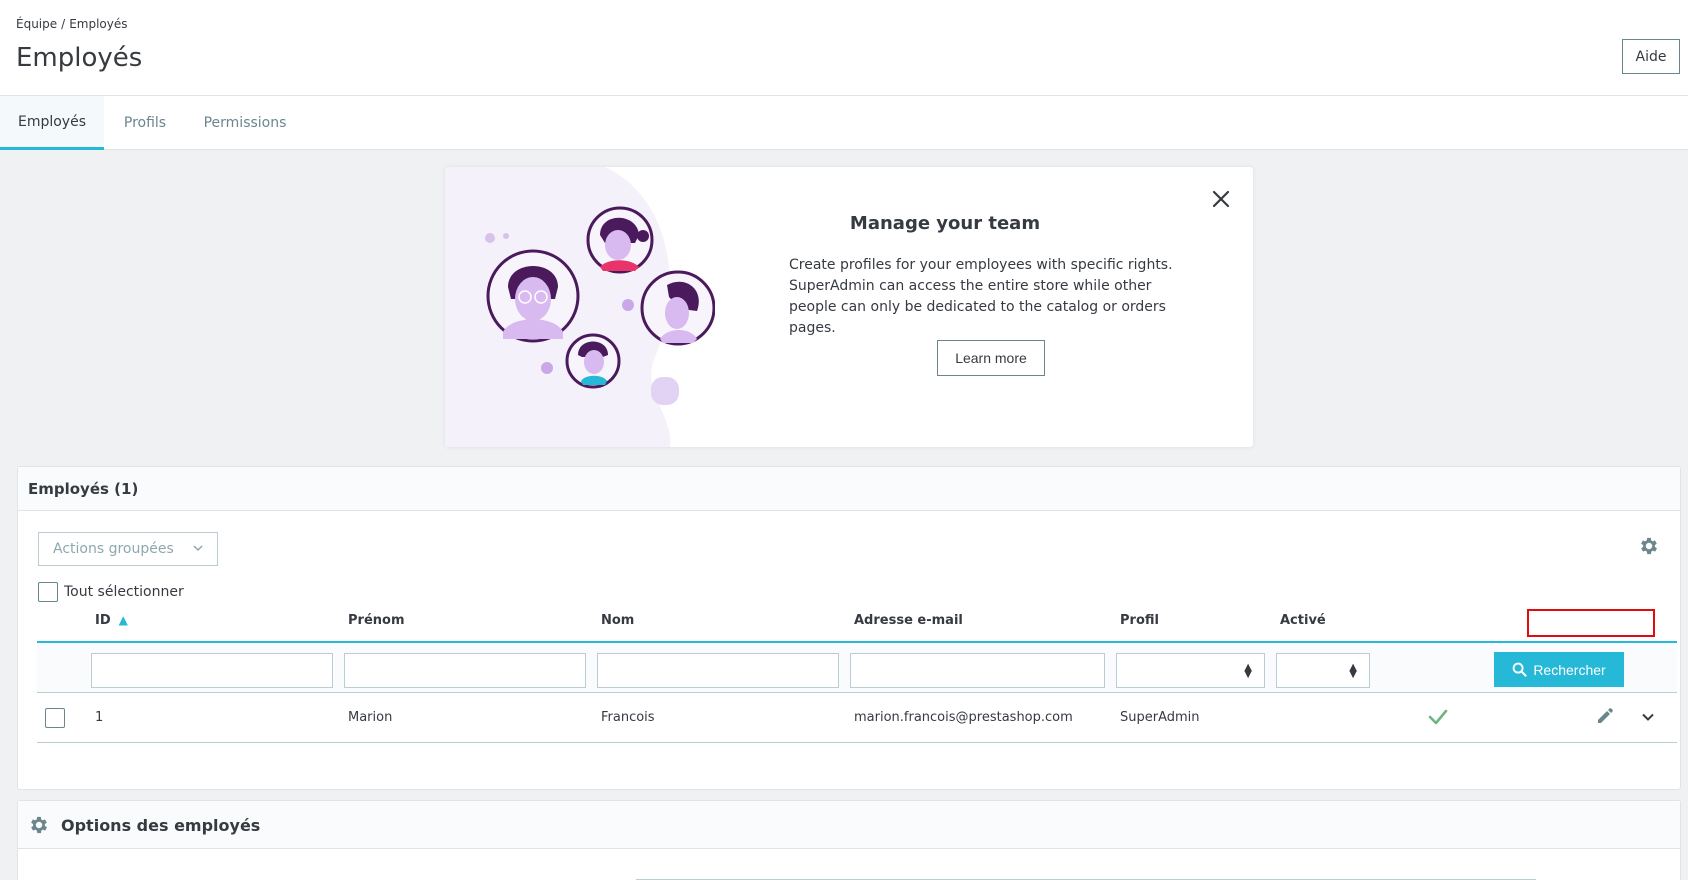 Image resolution: width=1688 pixels, height=880 pixels. Describe the element at coordinates (628, 717) in the screenshot. I see `cell-lastname: Francois` at that location.